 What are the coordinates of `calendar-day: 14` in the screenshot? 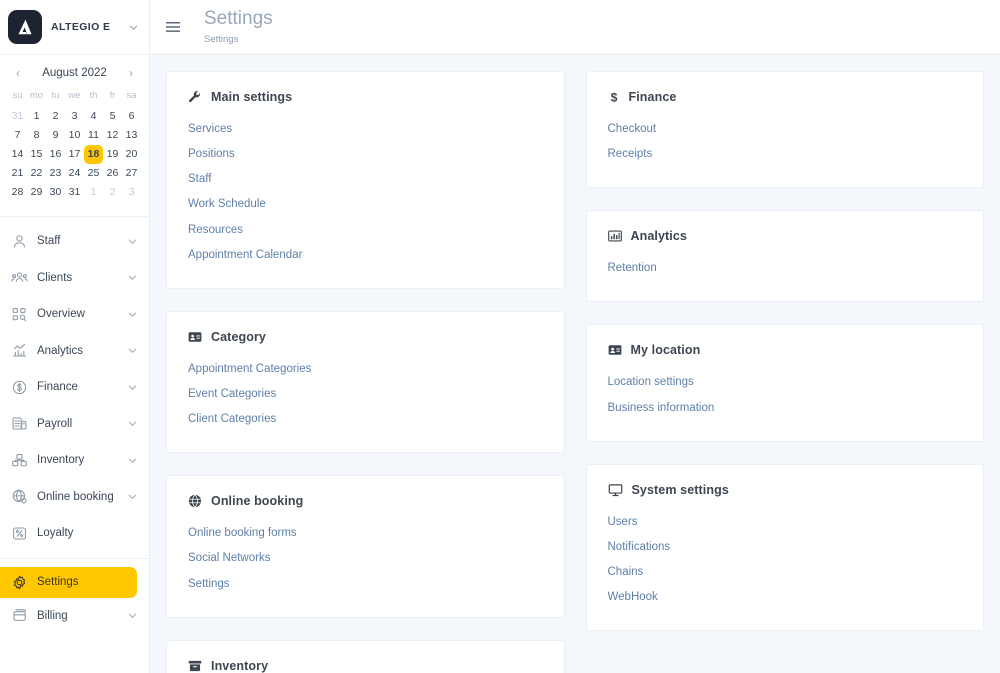 It's located at (17, 154).